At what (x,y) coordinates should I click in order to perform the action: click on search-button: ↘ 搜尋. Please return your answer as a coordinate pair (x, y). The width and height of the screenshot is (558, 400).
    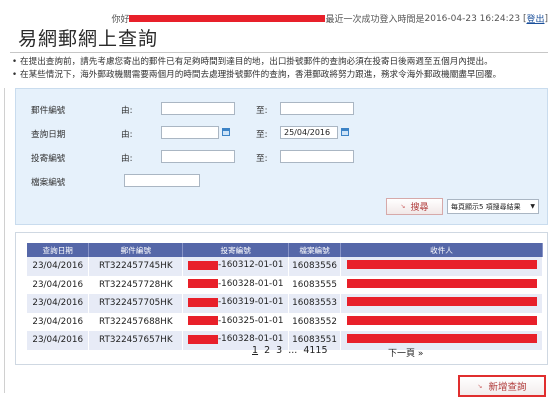
    Looking at the image, I should click on (414, 206).